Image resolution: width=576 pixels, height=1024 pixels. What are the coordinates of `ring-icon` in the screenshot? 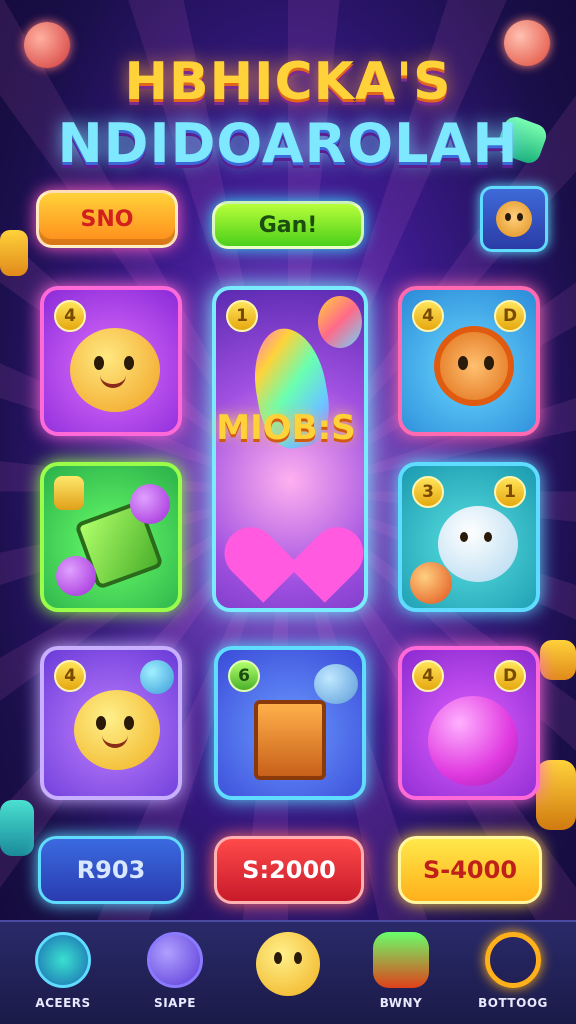 It's located at (513, 960).